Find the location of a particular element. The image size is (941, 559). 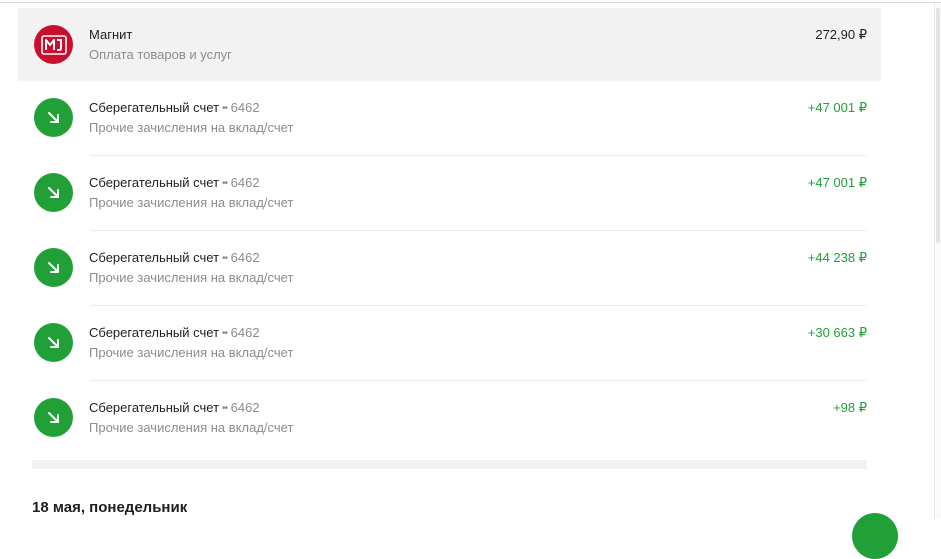

merchant-name: Магнит is located at coordinates (111, 34).